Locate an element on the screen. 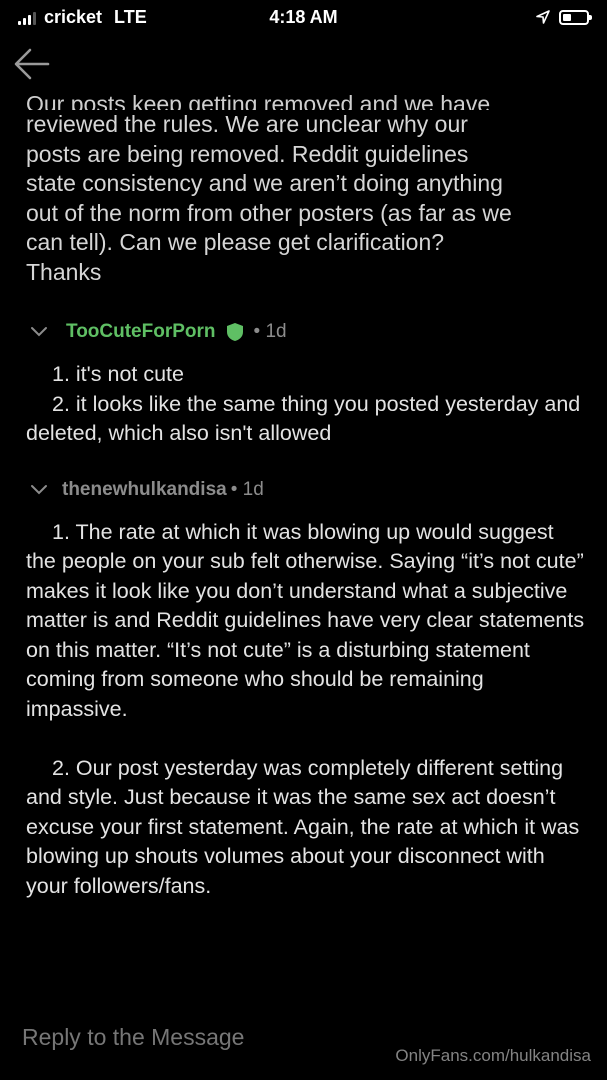 The height and width of the screenshot is (1080, 607). network-type: LTE is located at coordinates (130, 16).